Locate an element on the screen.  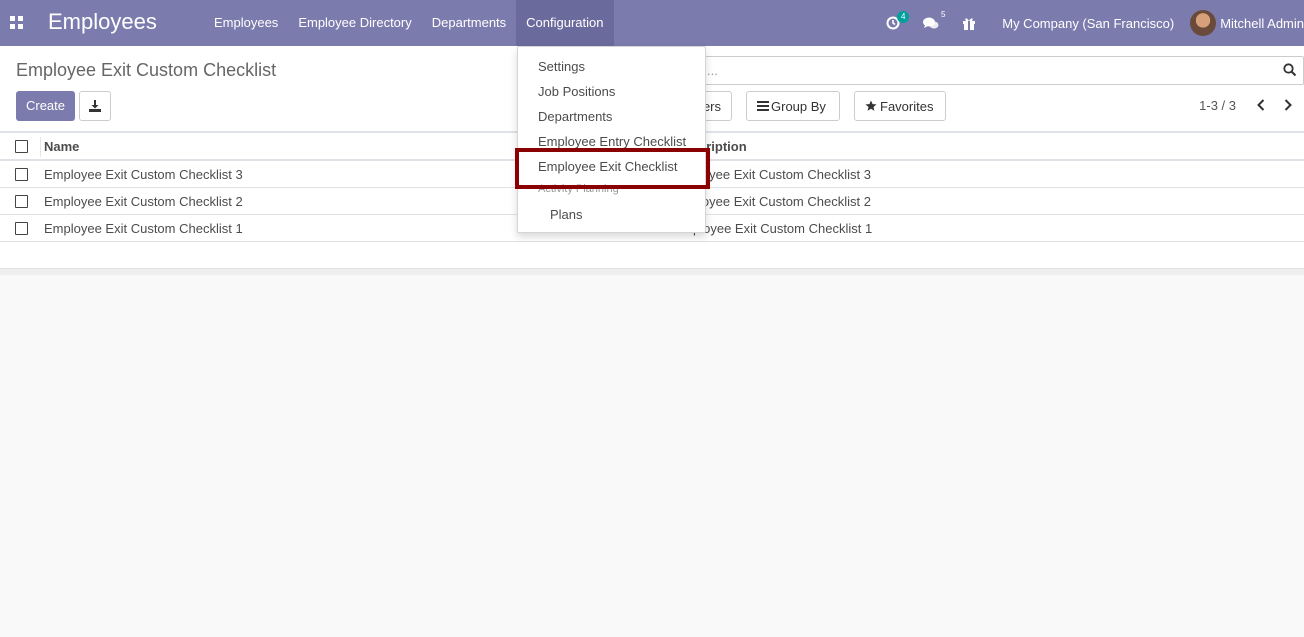
bars-icon is located at coordinates (763, 106).